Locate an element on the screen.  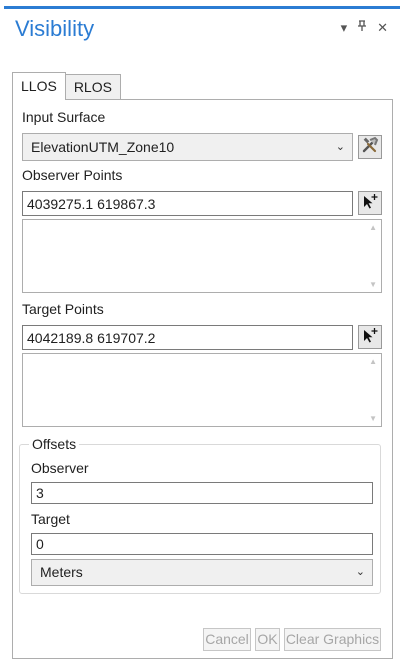
cancel-button: Cancel is located at coordinates (227, 639).